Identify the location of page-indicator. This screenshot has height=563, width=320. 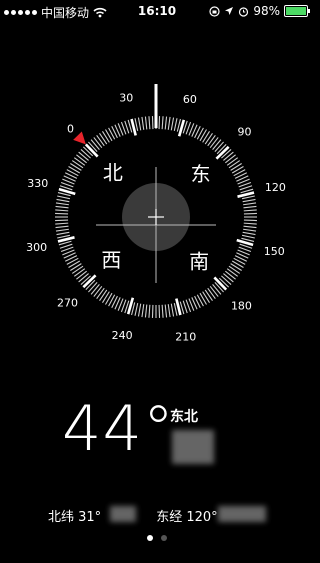
(157, 538).